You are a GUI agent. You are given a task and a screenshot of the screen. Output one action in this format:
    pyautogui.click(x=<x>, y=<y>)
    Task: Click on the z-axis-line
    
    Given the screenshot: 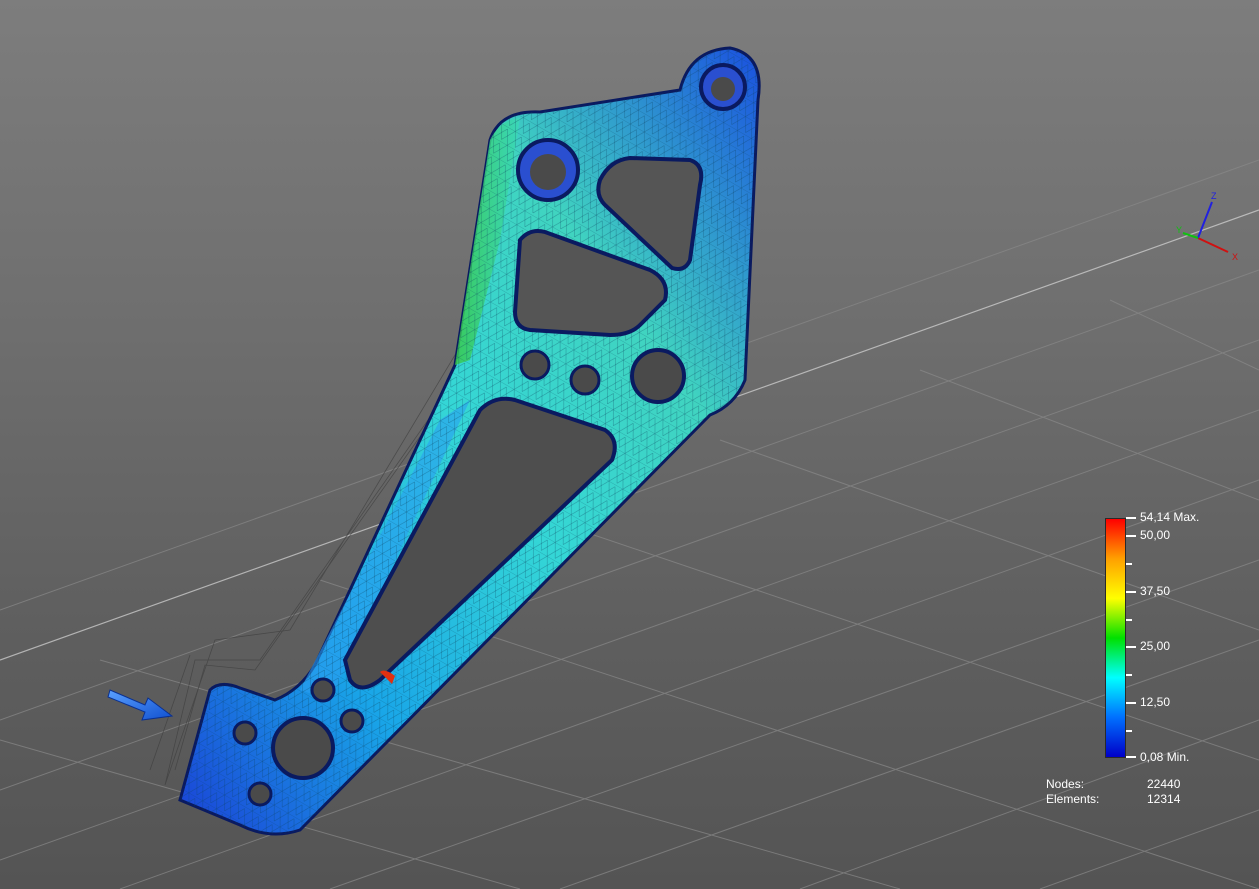 What is the action you would take?
    pyautogui.click(x=1205, y=220)
    